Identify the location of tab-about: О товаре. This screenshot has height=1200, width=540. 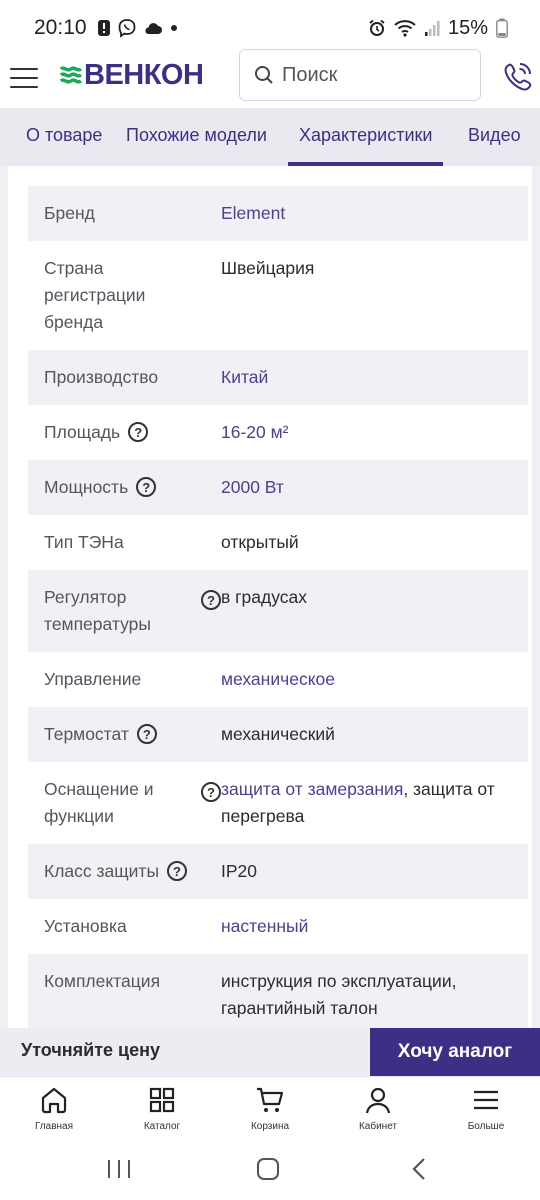
(64, 137).